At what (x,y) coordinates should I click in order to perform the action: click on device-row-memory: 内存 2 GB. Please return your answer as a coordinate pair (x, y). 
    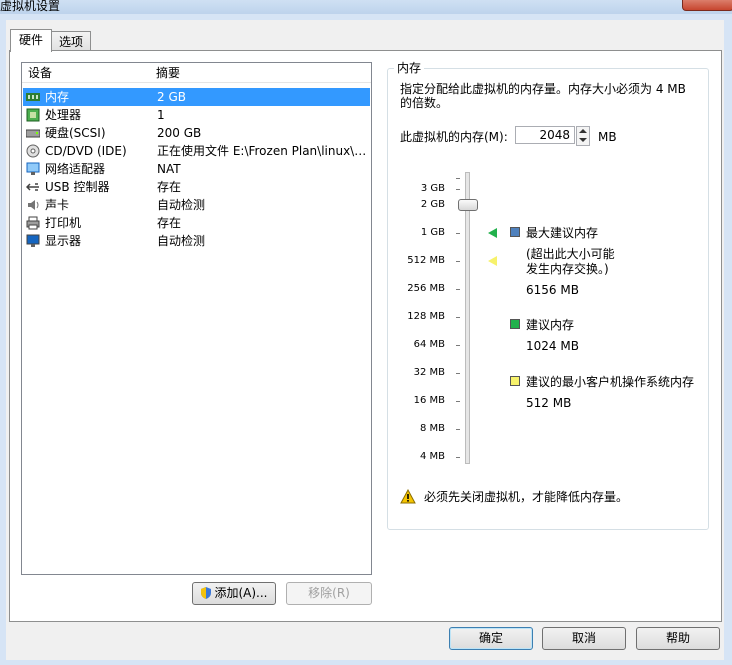
    Looking at the image, I should click on (196, 97).